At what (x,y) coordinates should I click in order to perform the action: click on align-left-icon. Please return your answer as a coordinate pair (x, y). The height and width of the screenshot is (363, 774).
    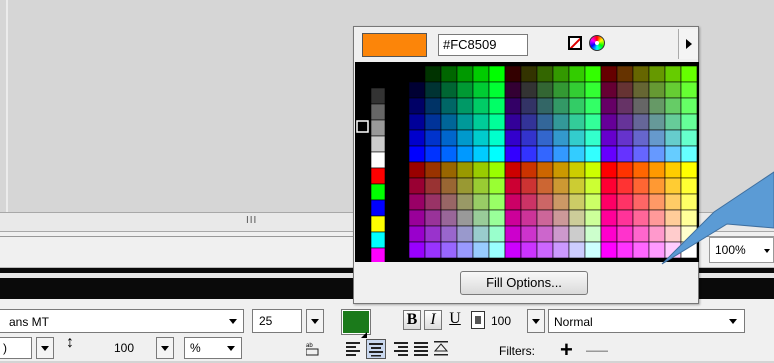
    Looking at the image, I should click on (354, 349).